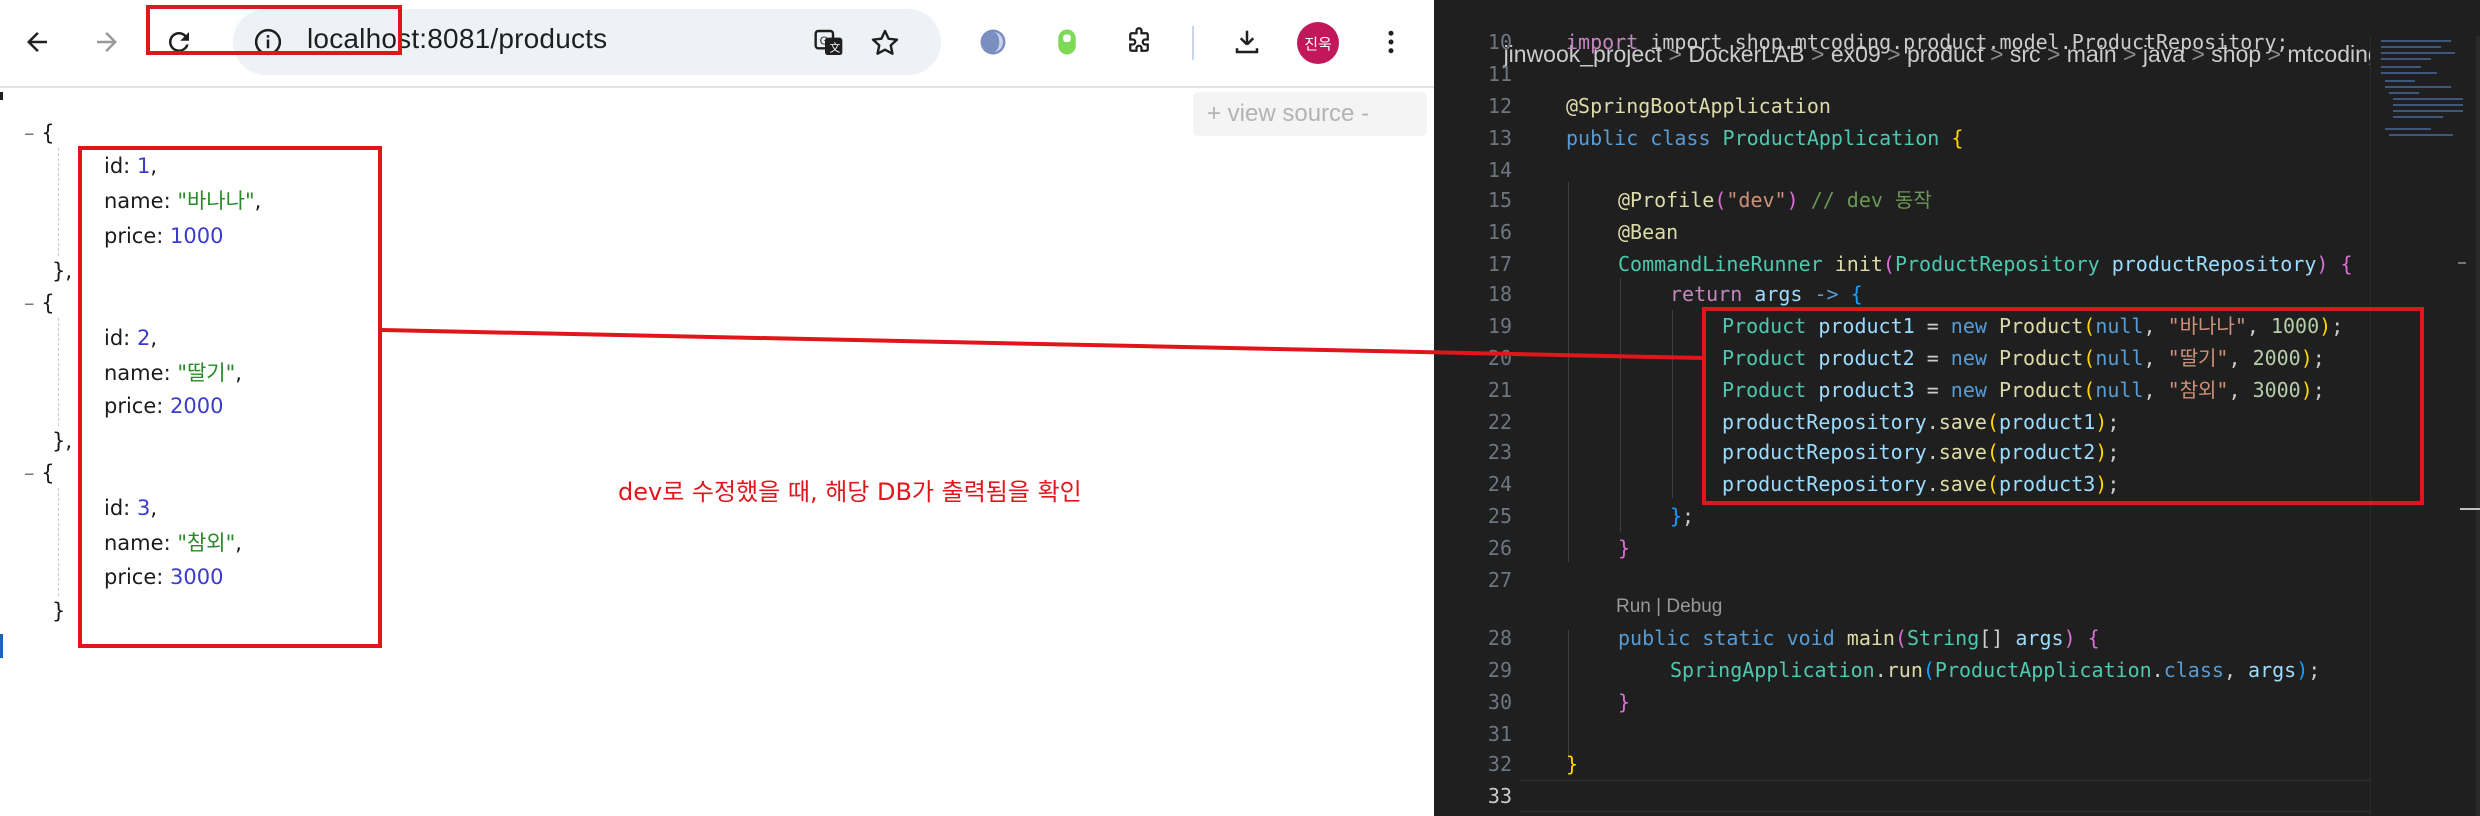 Image resolution: width=2480 pixels, height=816 pixels. I want to click on breadcrumb-item: mtcoding, so click(2333, 54).